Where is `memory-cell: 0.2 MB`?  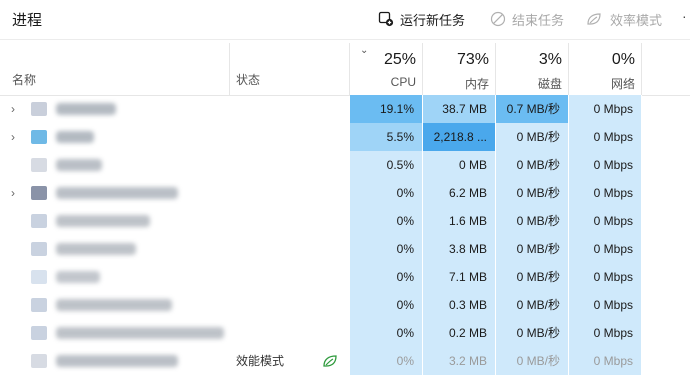
memory-cell: 0.2 MB is located at coordinates (459, 333).